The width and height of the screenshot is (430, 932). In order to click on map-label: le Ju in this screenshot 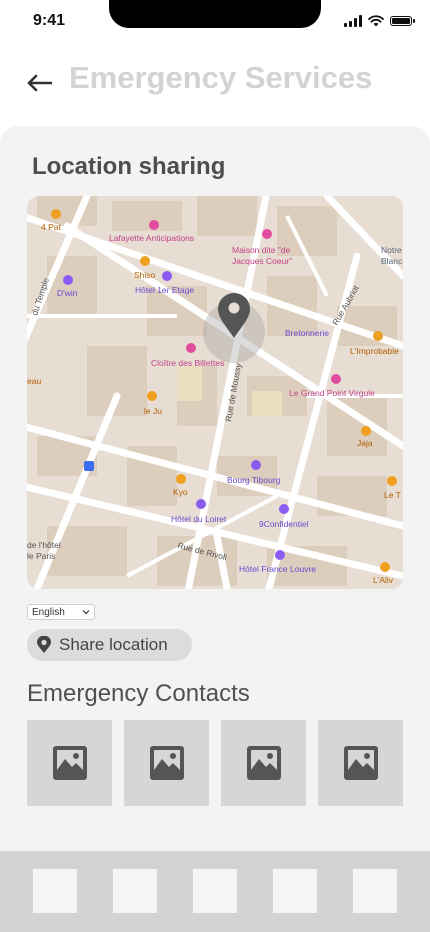, I will do `click(153, 411)`.